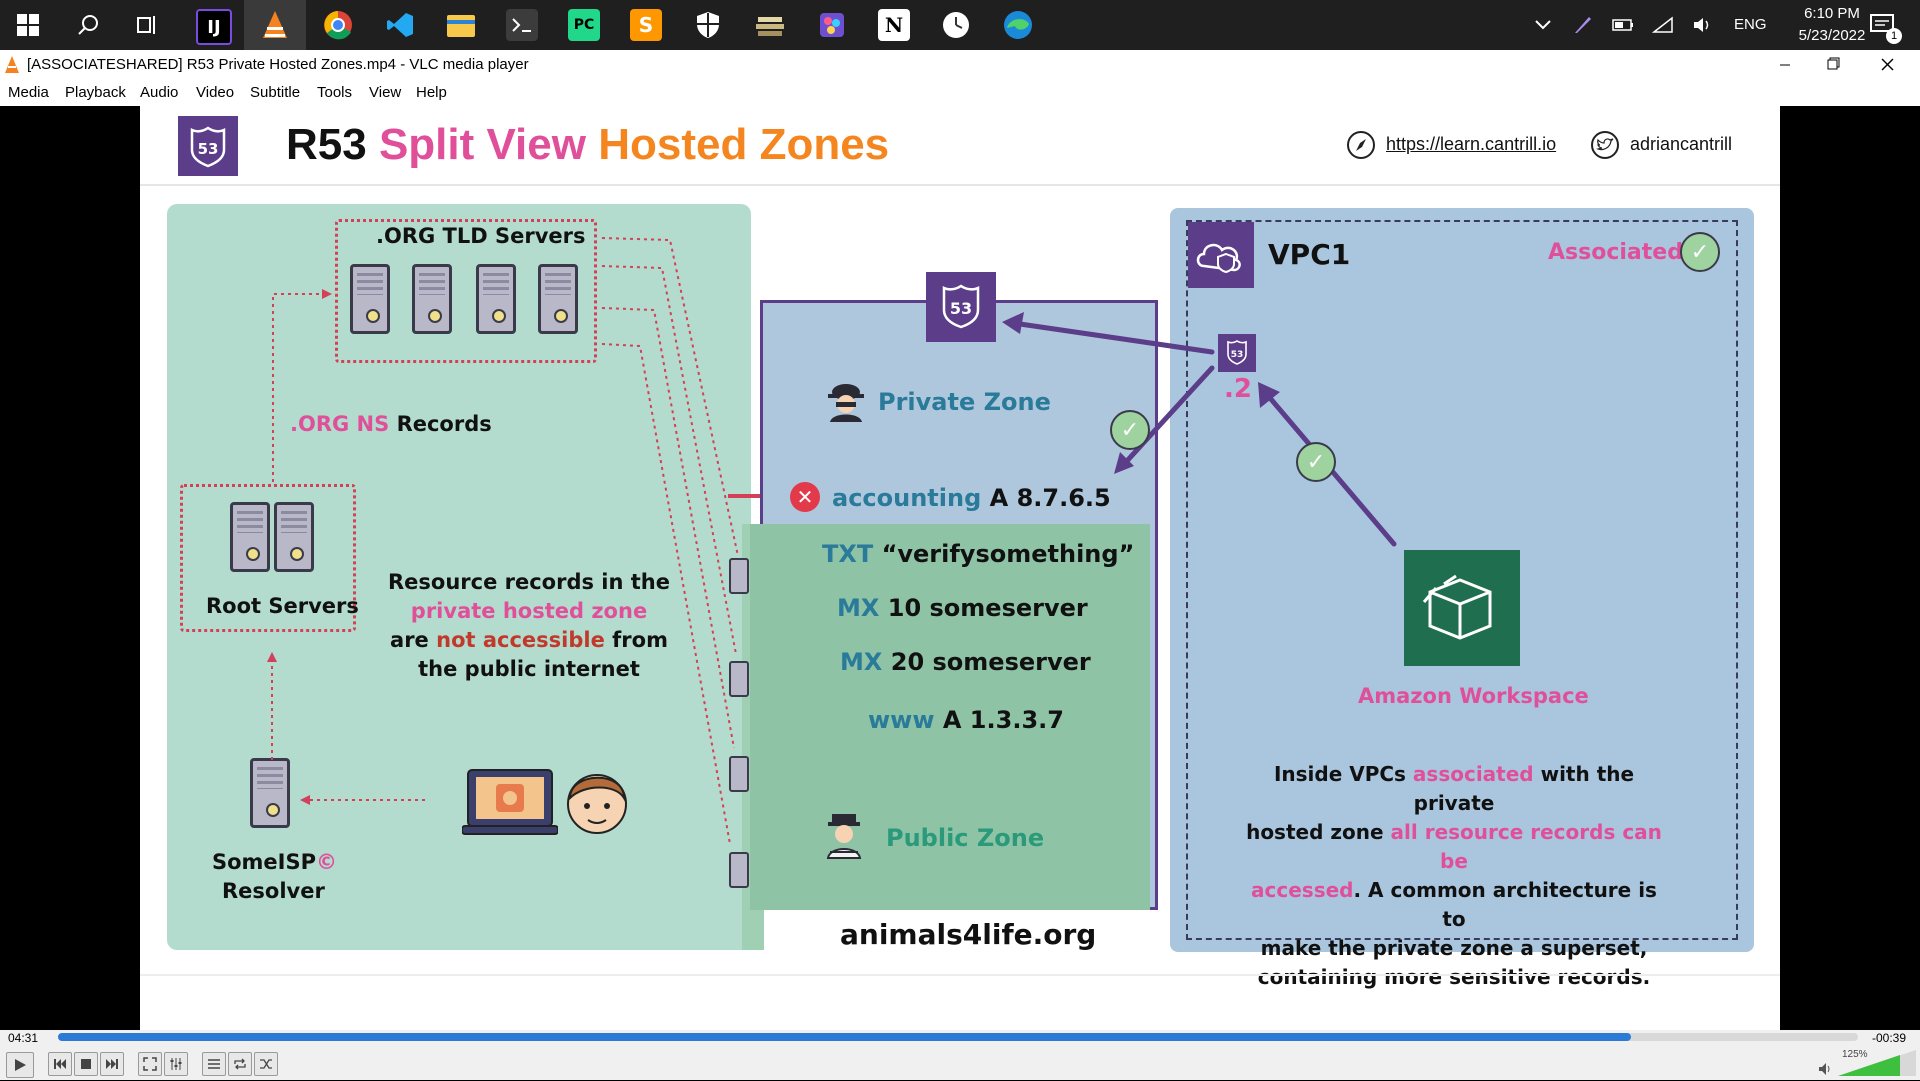  What do you see at coordinates (60, 1064) in the screenshot?
I see `previous-button` at bounding box center [60, 1064].